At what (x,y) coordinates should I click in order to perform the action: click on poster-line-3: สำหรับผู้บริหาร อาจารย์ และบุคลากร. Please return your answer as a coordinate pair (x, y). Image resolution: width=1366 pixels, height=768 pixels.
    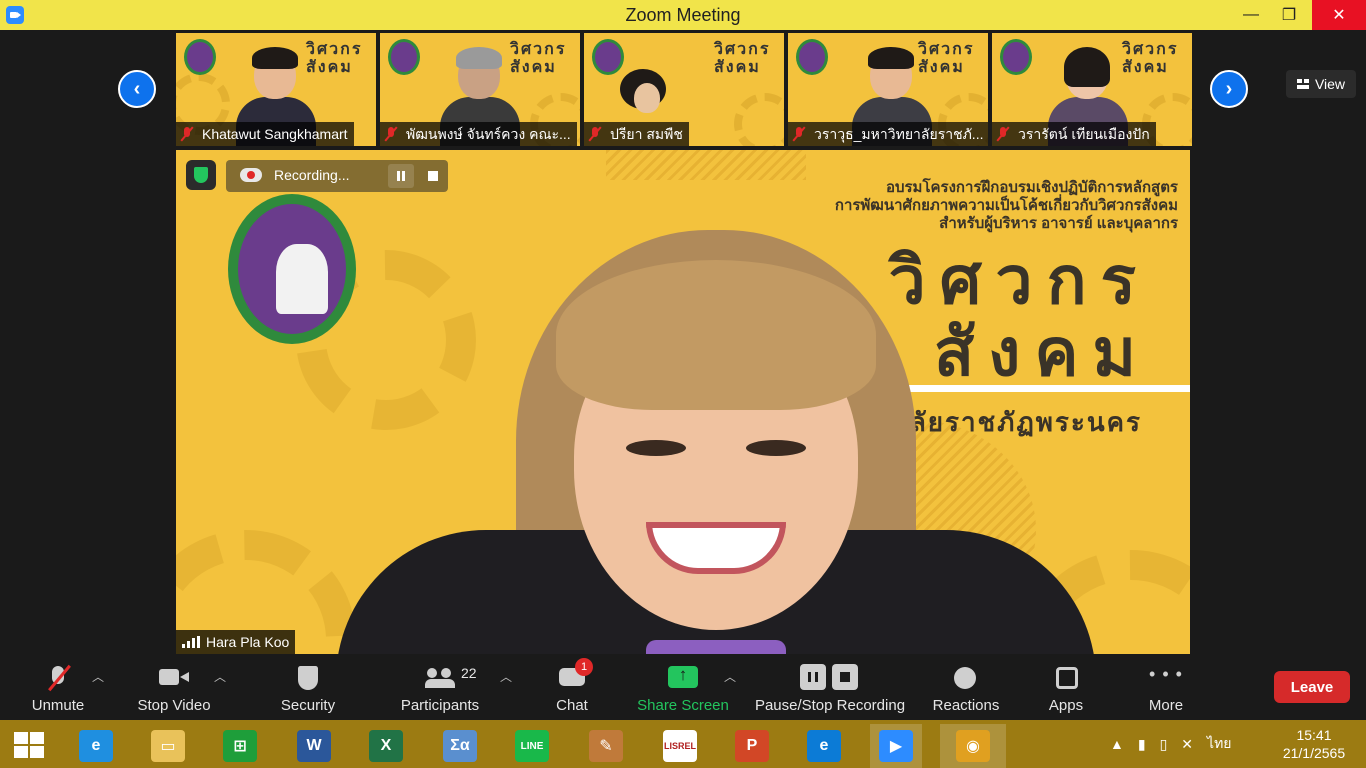
    Looking at the image, I should click on (1058, 223).